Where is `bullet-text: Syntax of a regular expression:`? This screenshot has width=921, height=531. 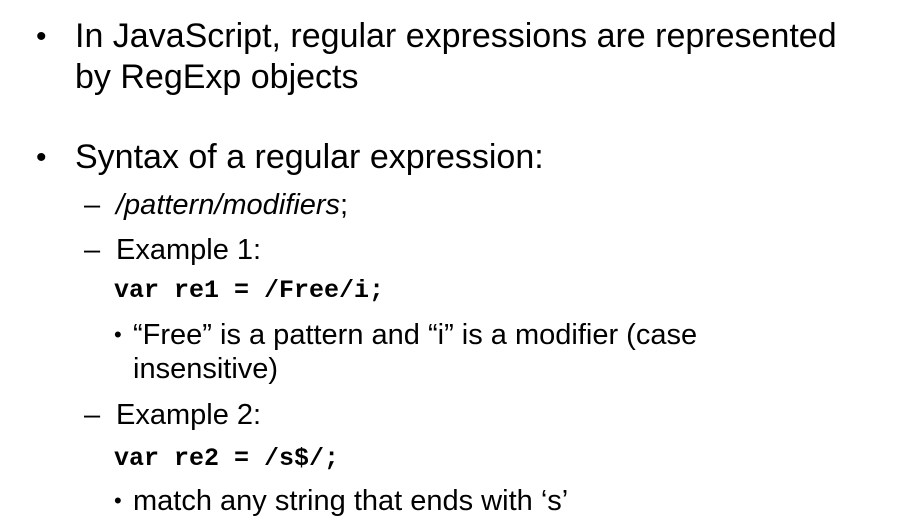
bullet-text: Syntax of a regular expression: is located at coordinates (309, 157).